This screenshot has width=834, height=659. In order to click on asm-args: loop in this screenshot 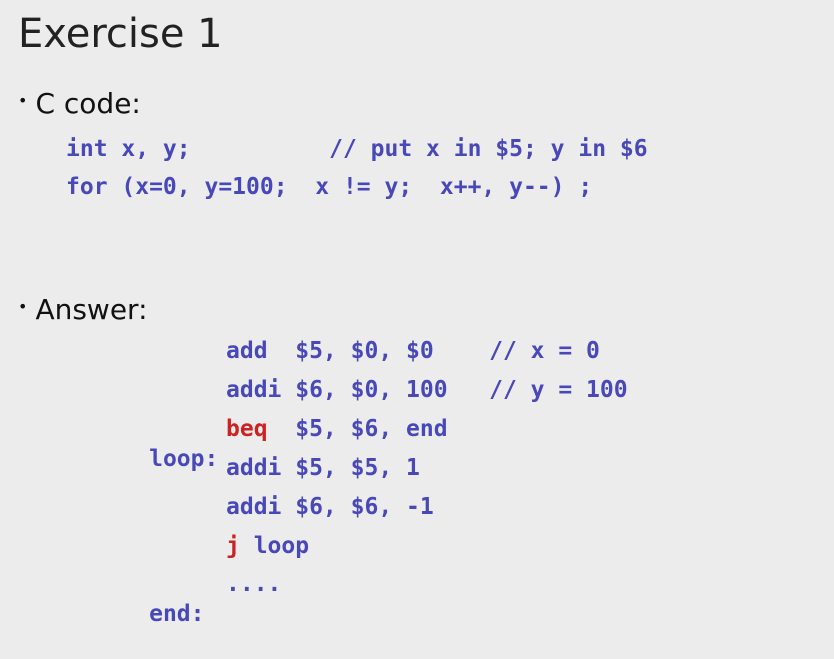, I will do `click(274, 546)`.